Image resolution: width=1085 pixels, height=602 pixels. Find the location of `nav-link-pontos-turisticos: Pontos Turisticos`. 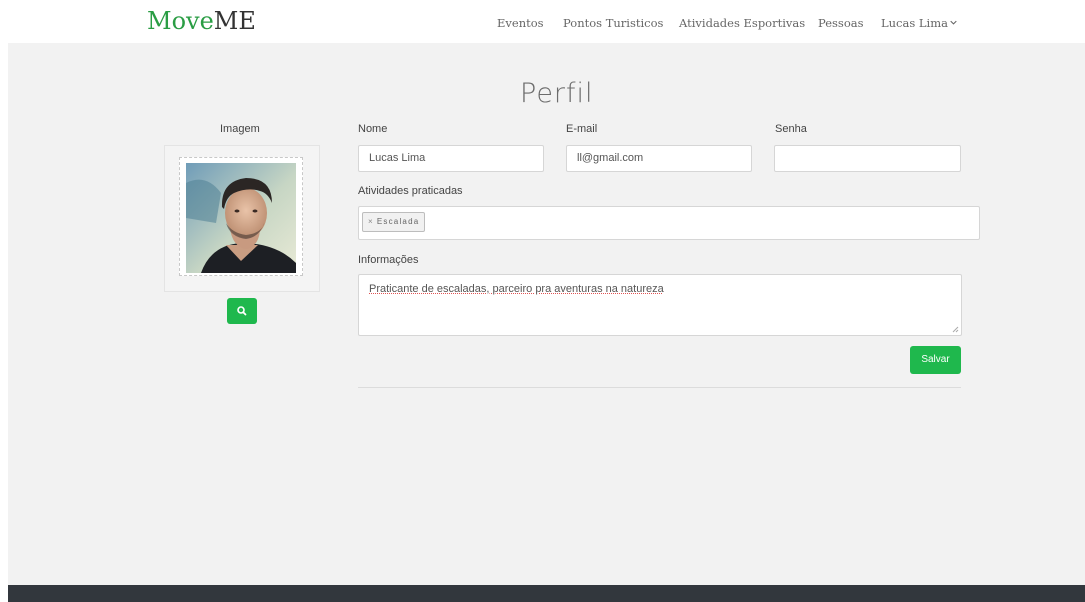

nav-link-pontos-turisticos: Pontos Turisticos is located at coordinates (613, 23).